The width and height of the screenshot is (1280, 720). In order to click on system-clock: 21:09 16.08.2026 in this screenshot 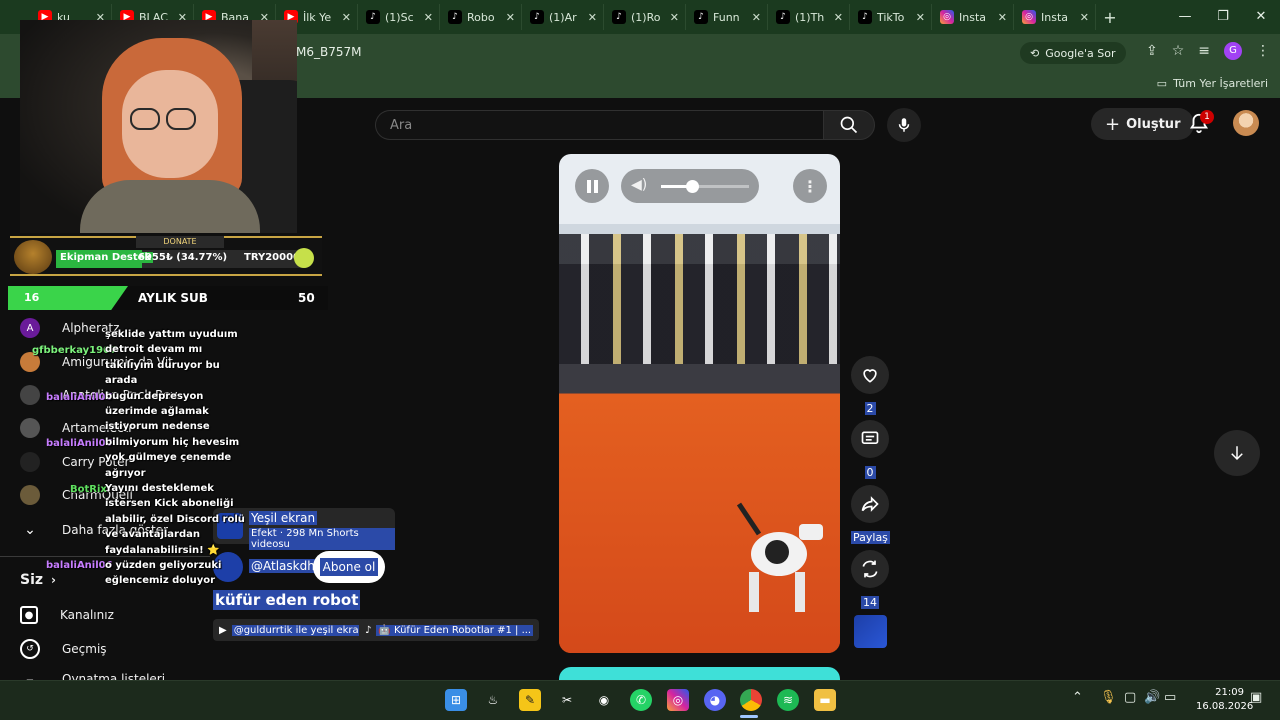, I will do `click(1224, 700)`.